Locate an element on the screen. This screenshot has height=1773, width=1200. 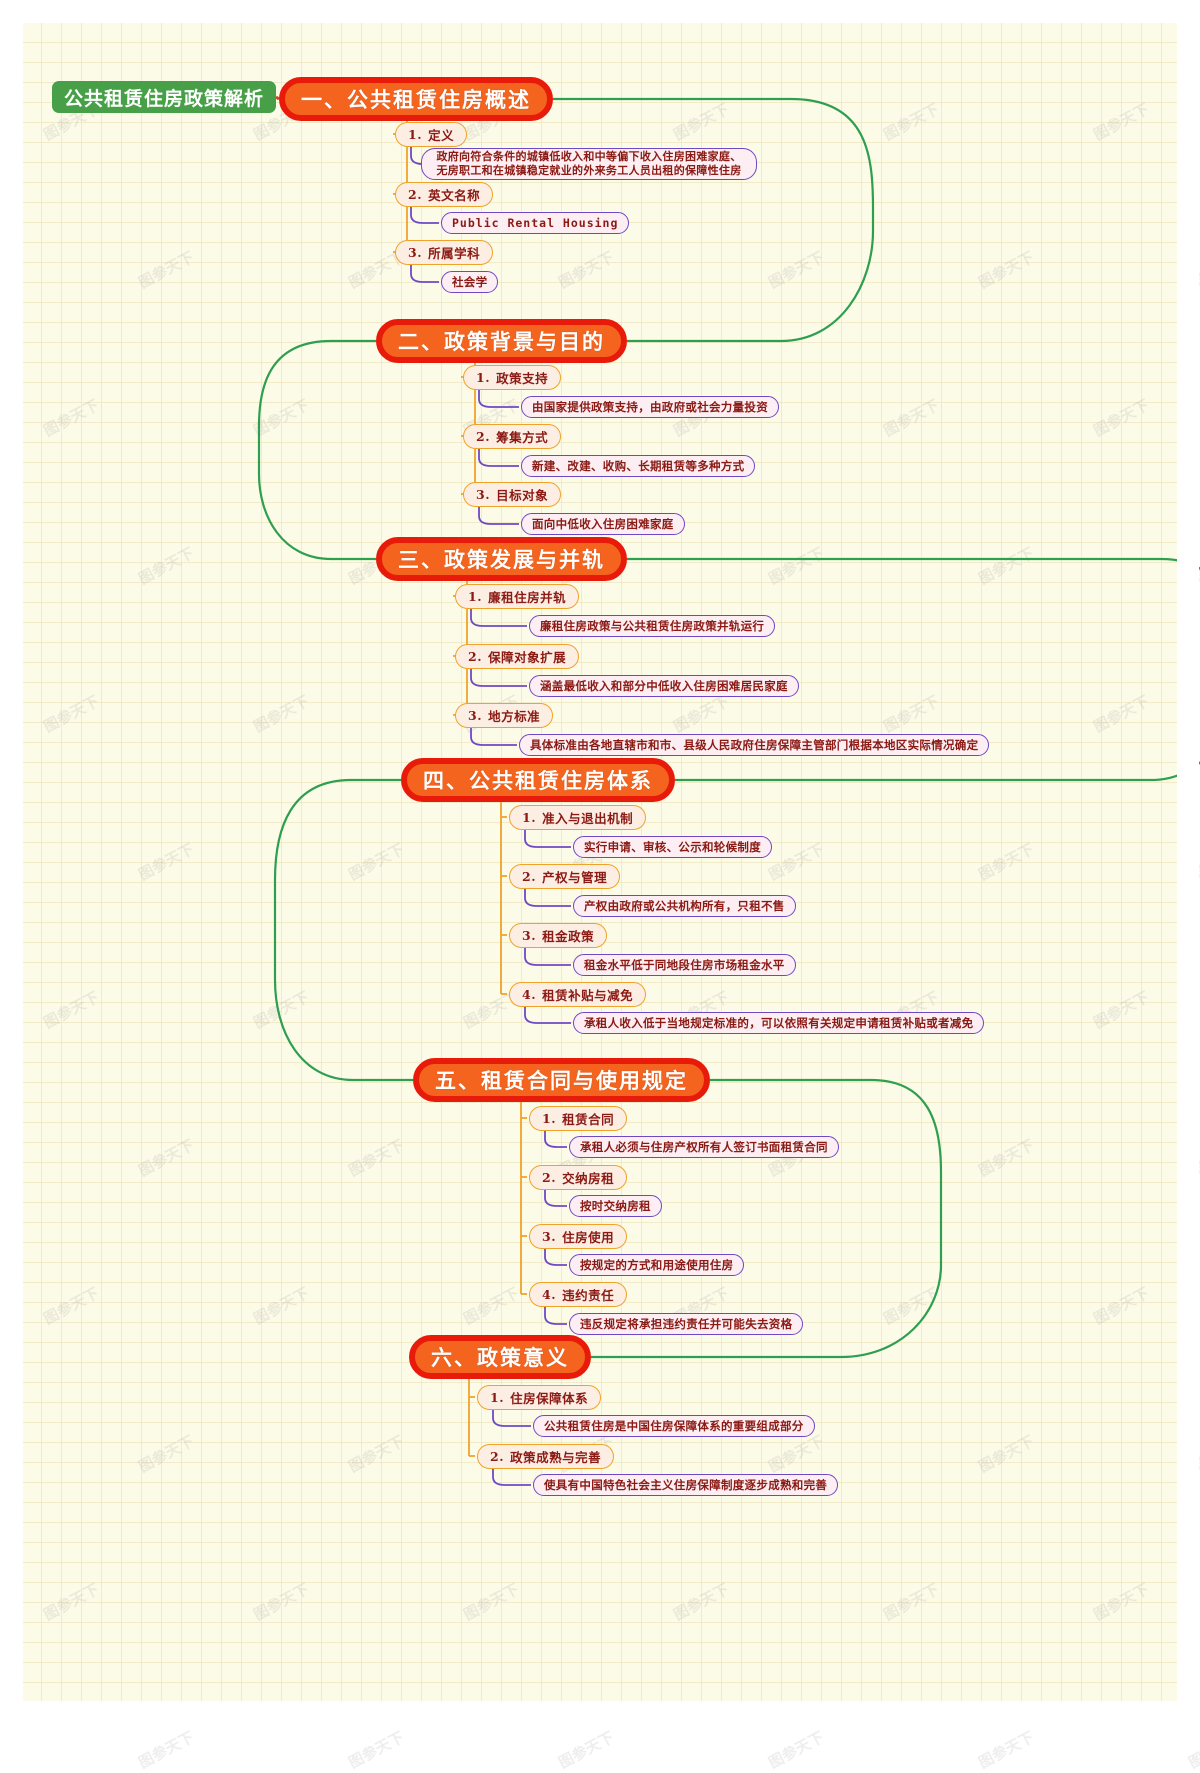
chapter-label: 六、政策意义 is located at coordinates (500, 1357).